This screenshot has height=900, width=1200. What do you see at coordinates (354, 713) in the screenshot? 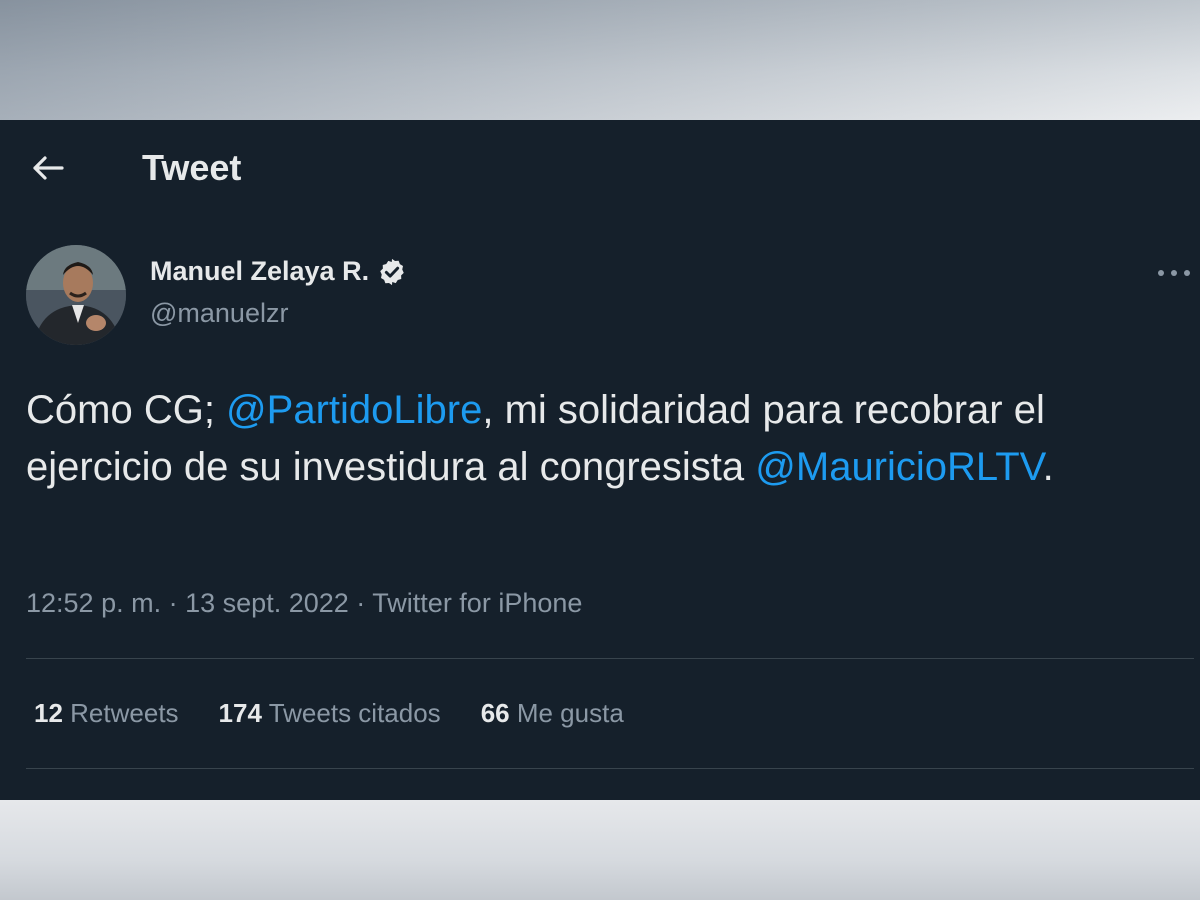
I see `stat-label: Tweets citados` at bounding box center [354, 713].